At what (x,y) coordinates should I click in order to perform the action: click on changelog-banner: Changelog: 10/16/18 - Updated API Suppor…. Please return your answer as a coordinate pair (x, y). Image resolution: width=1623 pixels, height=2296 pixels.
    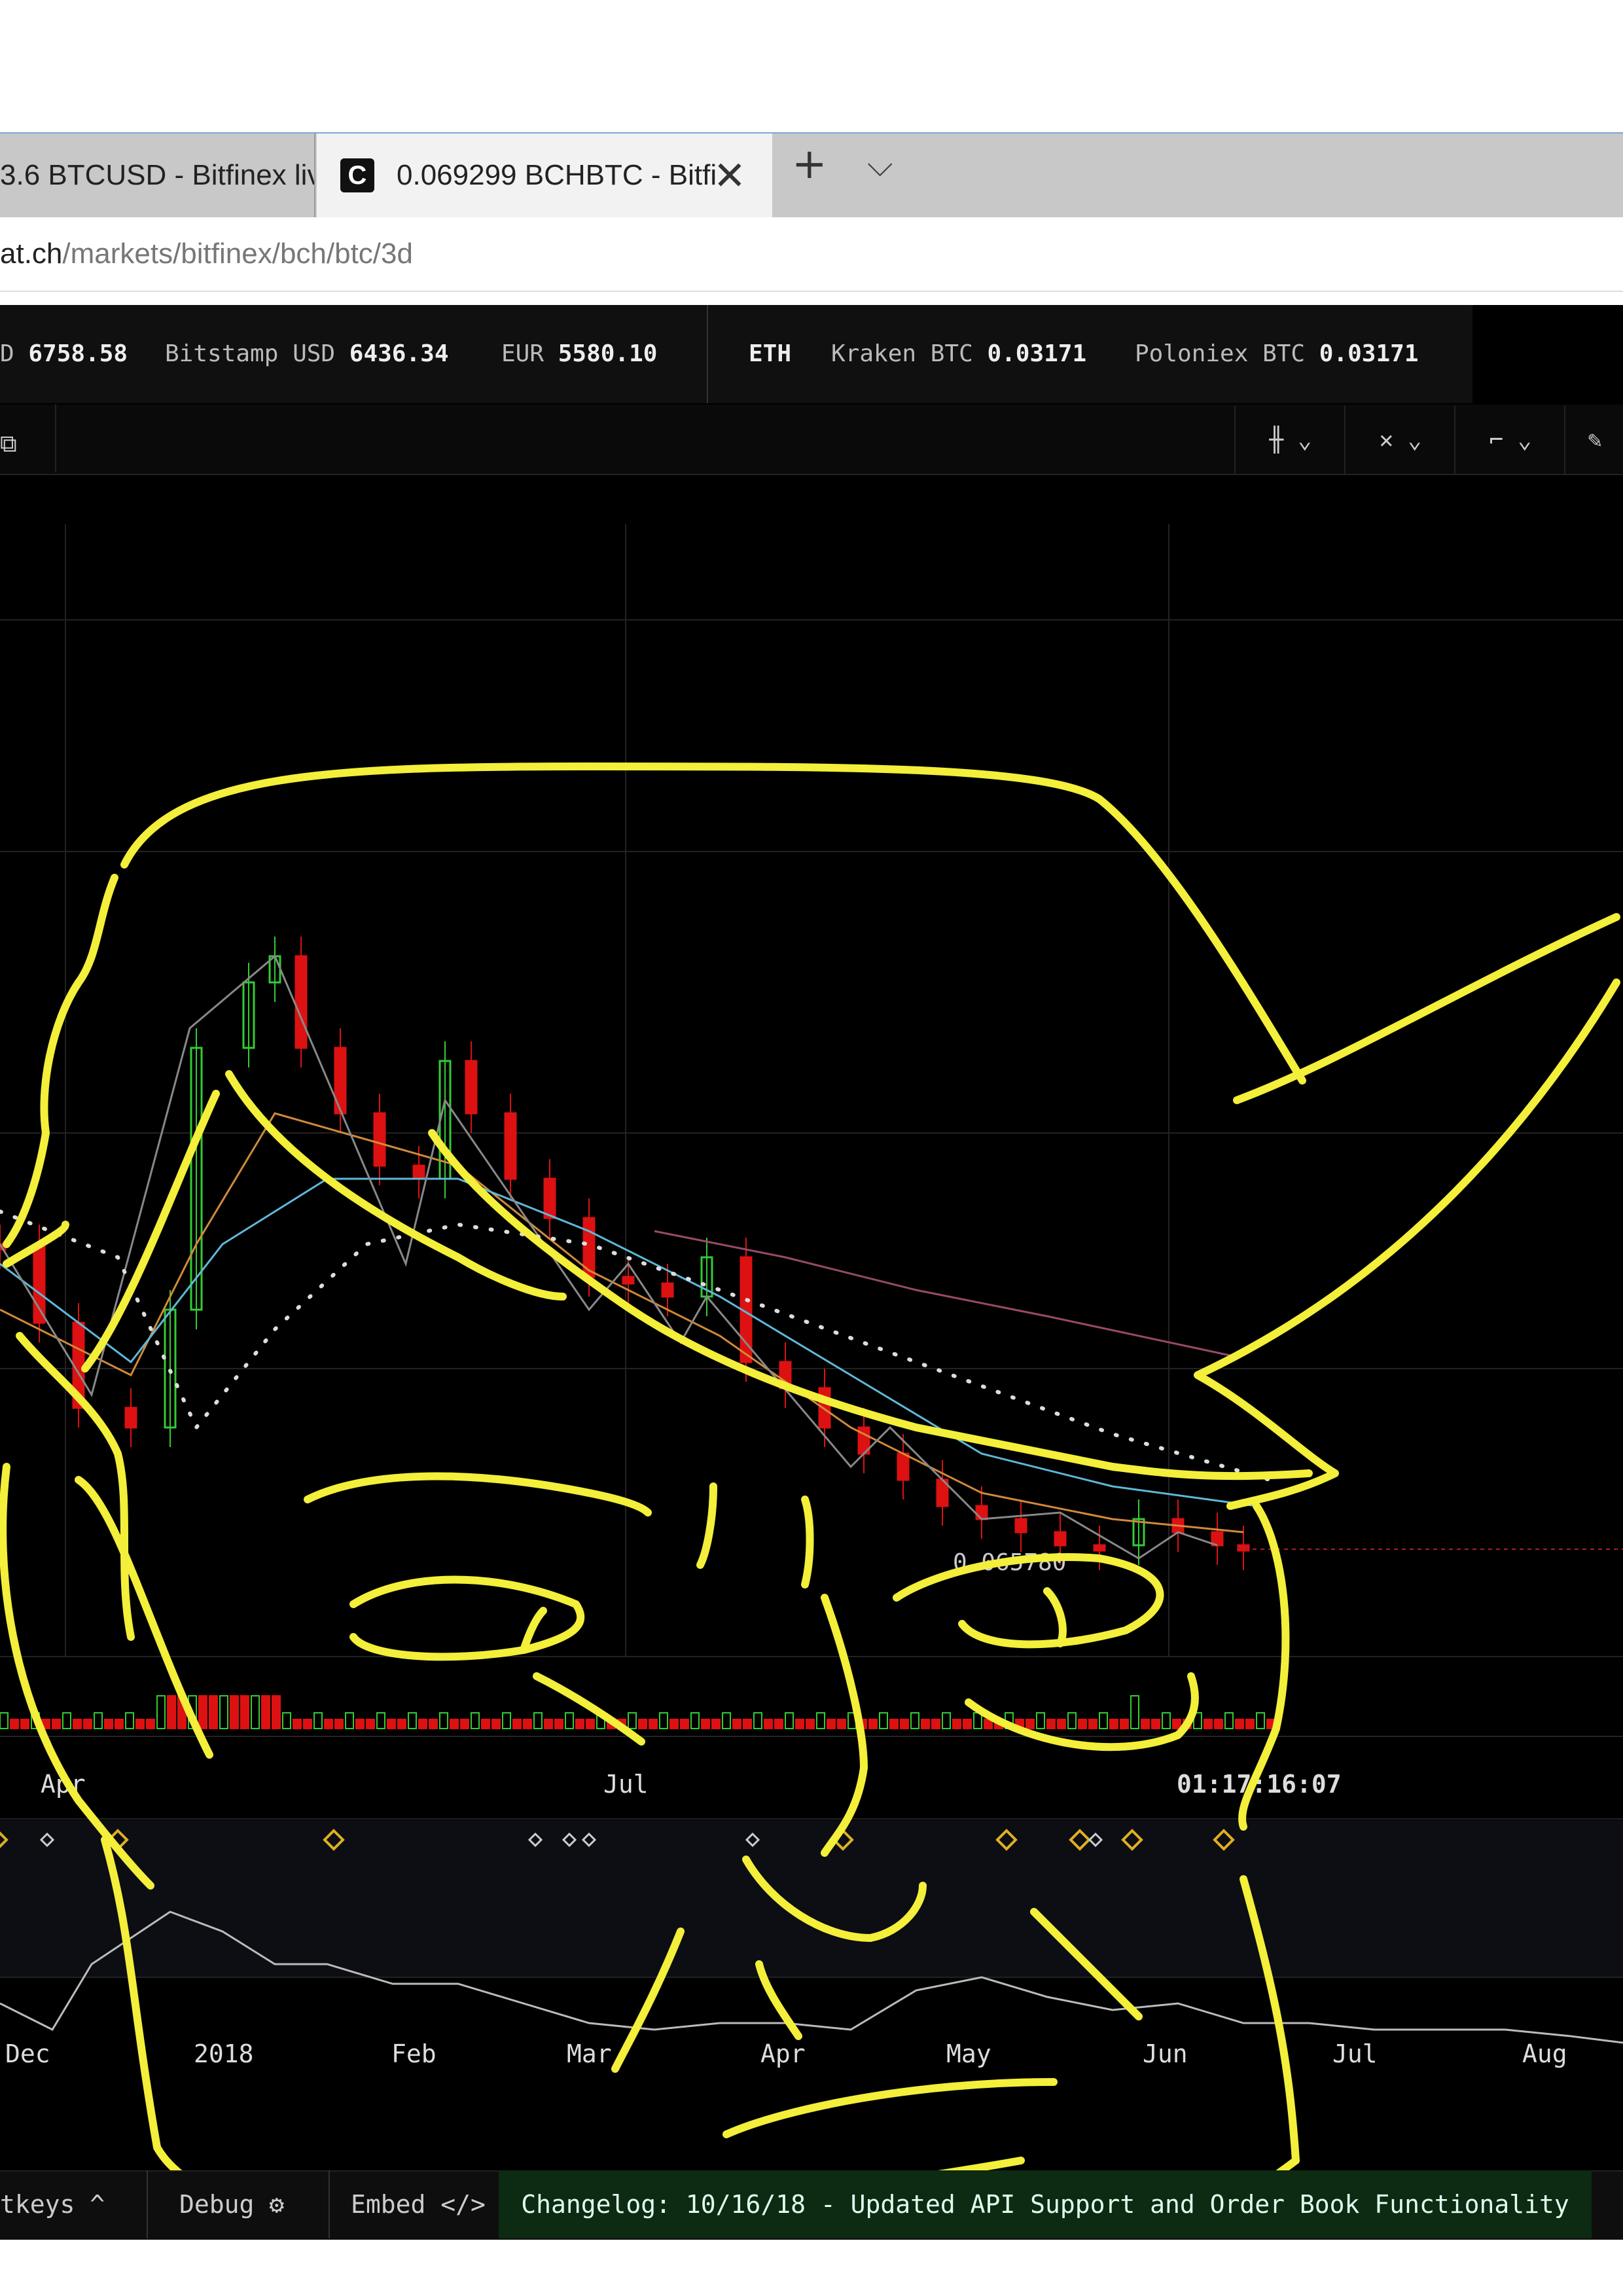
    Looking at the image, I should click on (1045, 2204).